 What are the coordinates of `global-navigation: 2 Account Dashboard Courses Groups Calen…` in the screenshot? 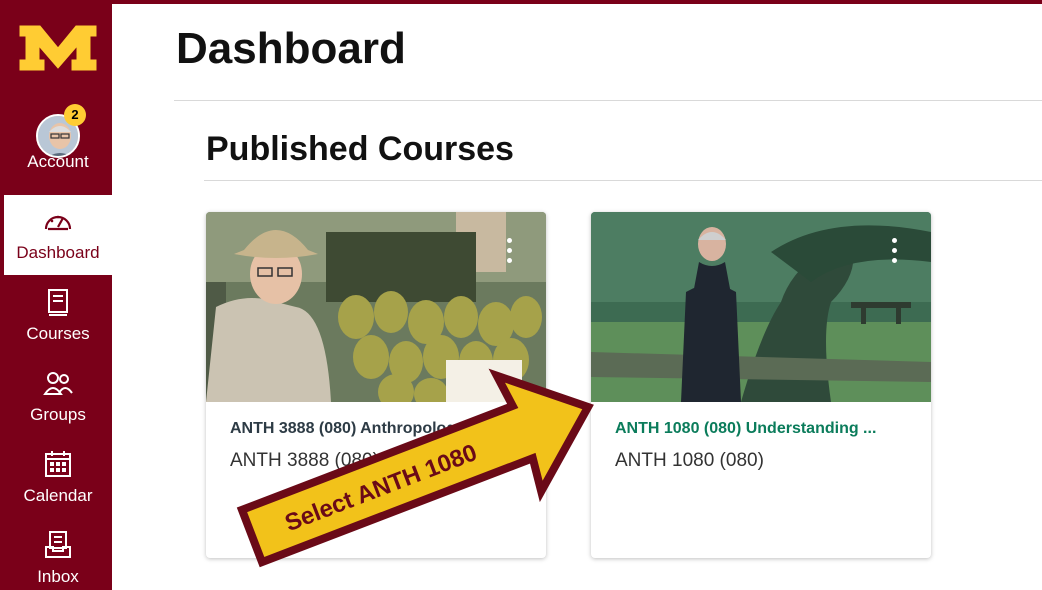 It's located at (58, 297).